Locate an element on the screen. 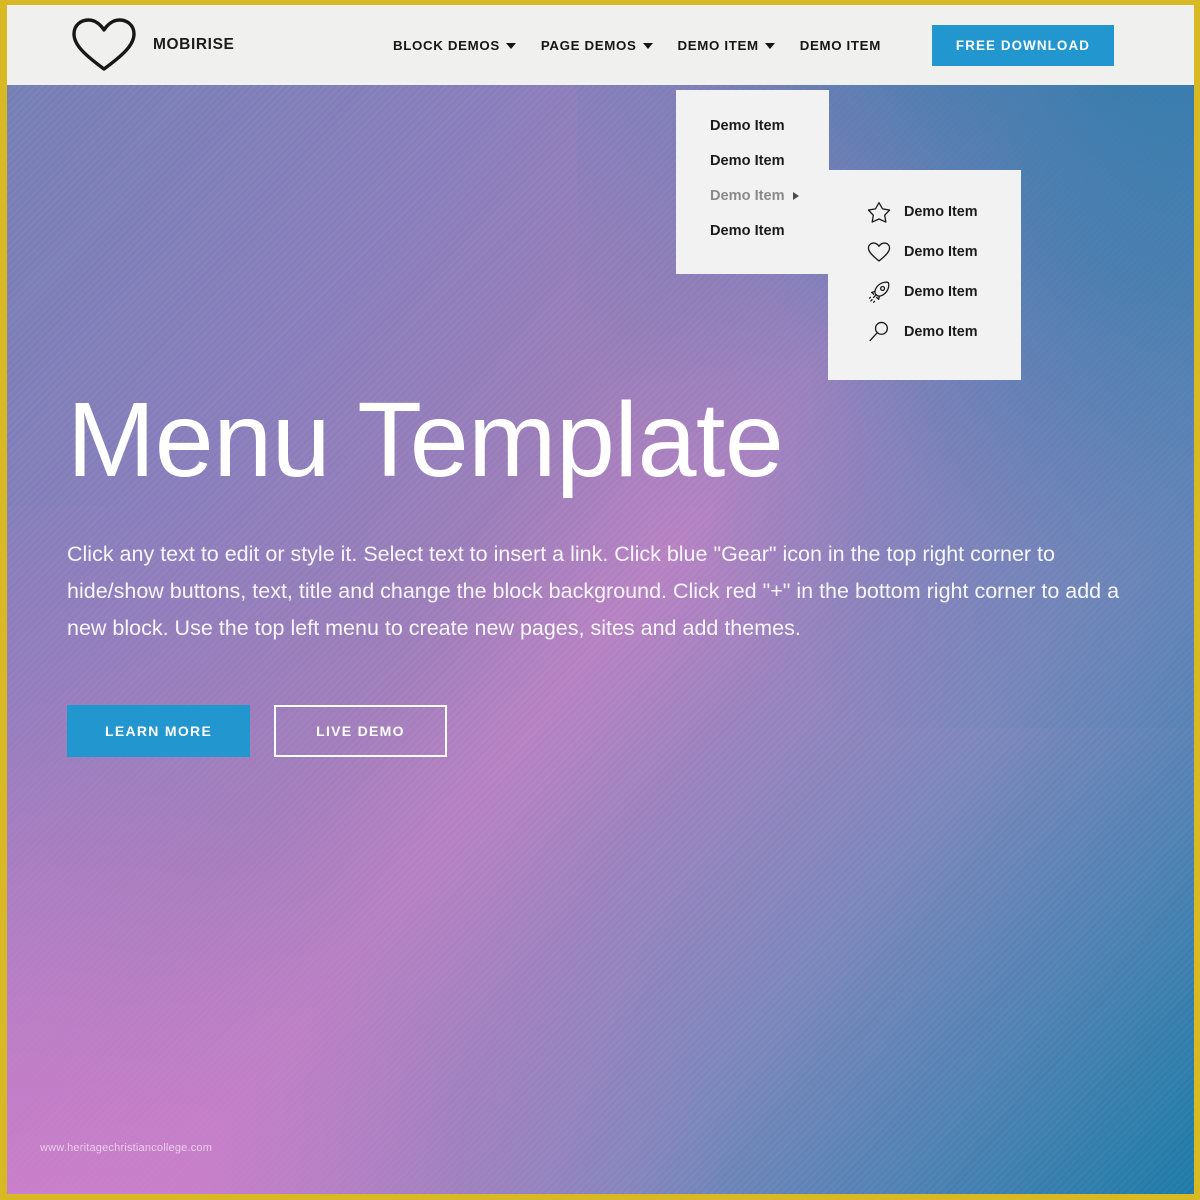  nav-item-demo-item-dropdown: DEMO ITEM is located at coordinates (726, 45).